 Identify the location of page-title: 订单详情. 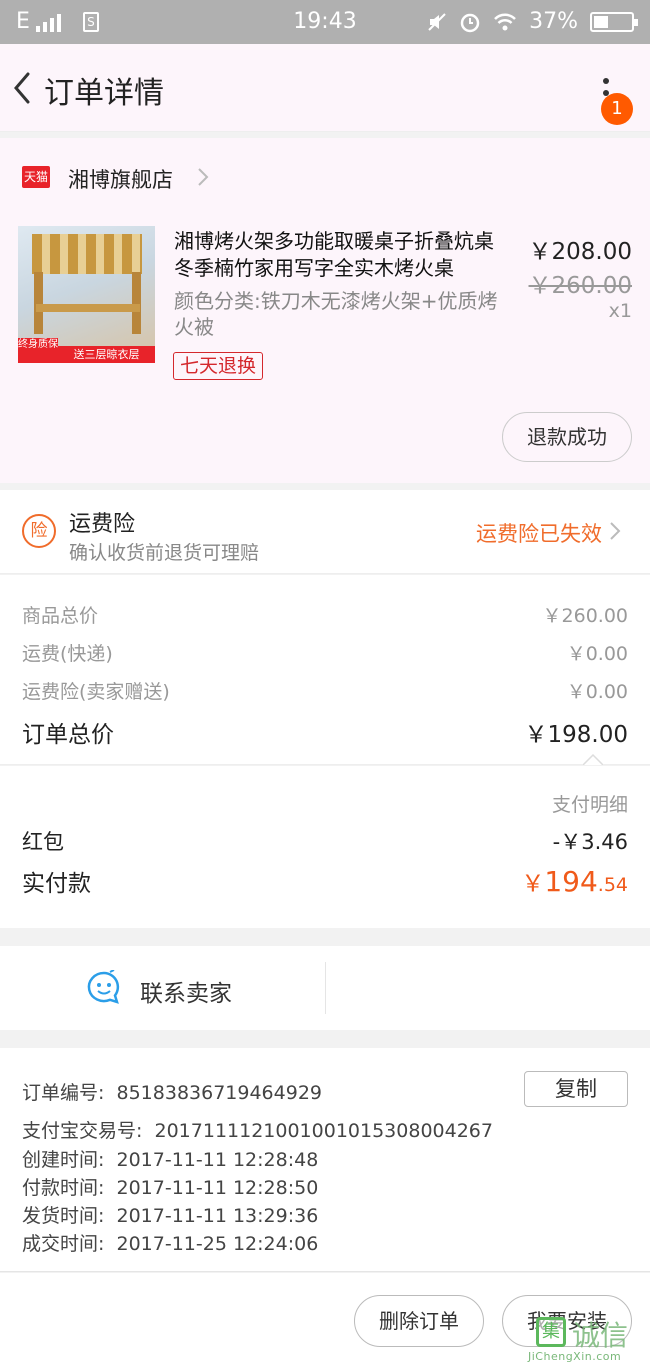
(104, 93).